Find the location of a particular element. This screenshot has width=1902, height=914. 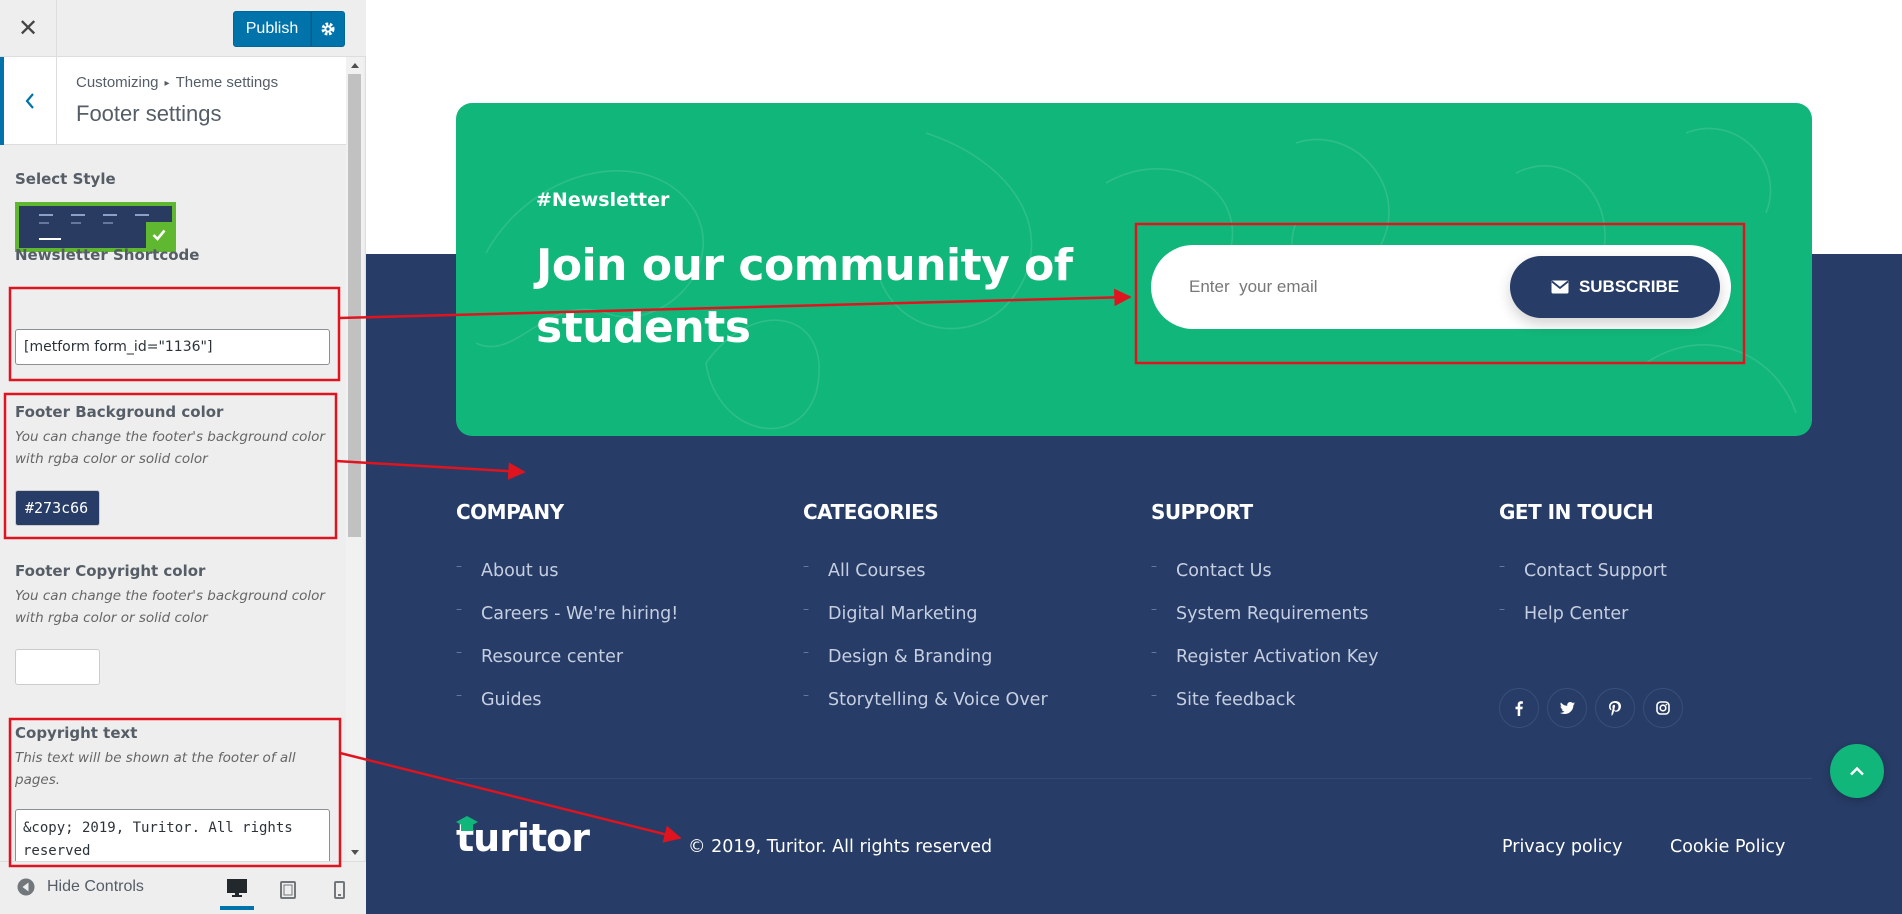

scroll-down-arrow-icon is located at coordinates (354, 852).